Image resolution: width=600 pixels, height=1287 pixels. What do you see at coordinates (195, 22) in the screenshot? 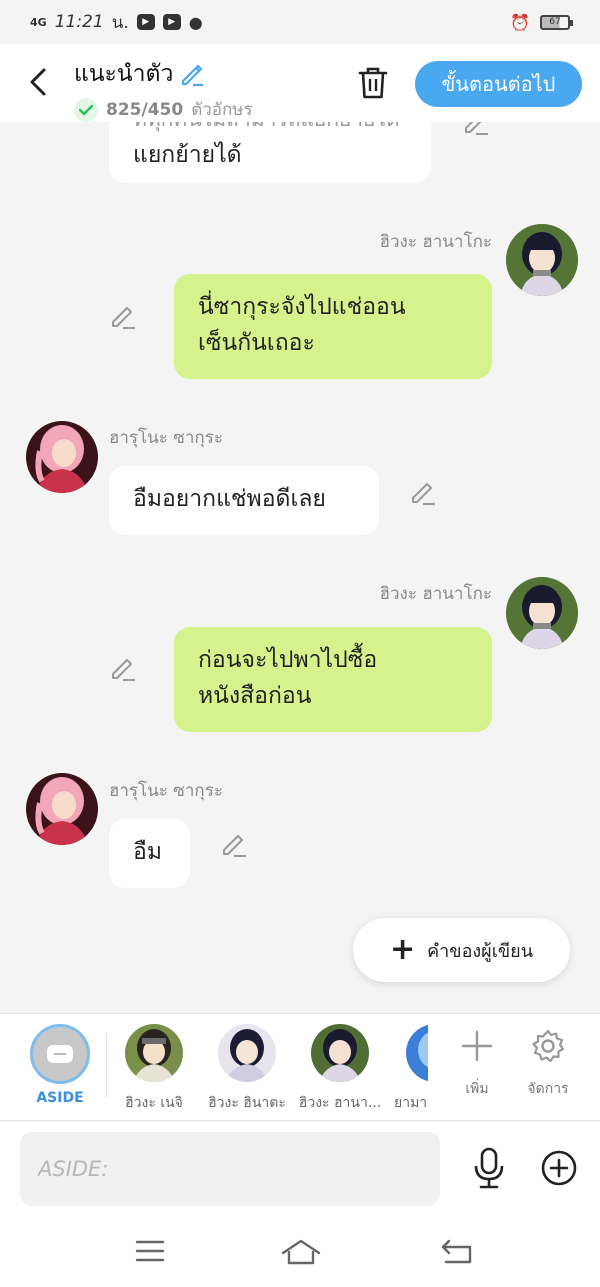
I see `chat-notification-icon: ●` at bounding box center [195, 22].